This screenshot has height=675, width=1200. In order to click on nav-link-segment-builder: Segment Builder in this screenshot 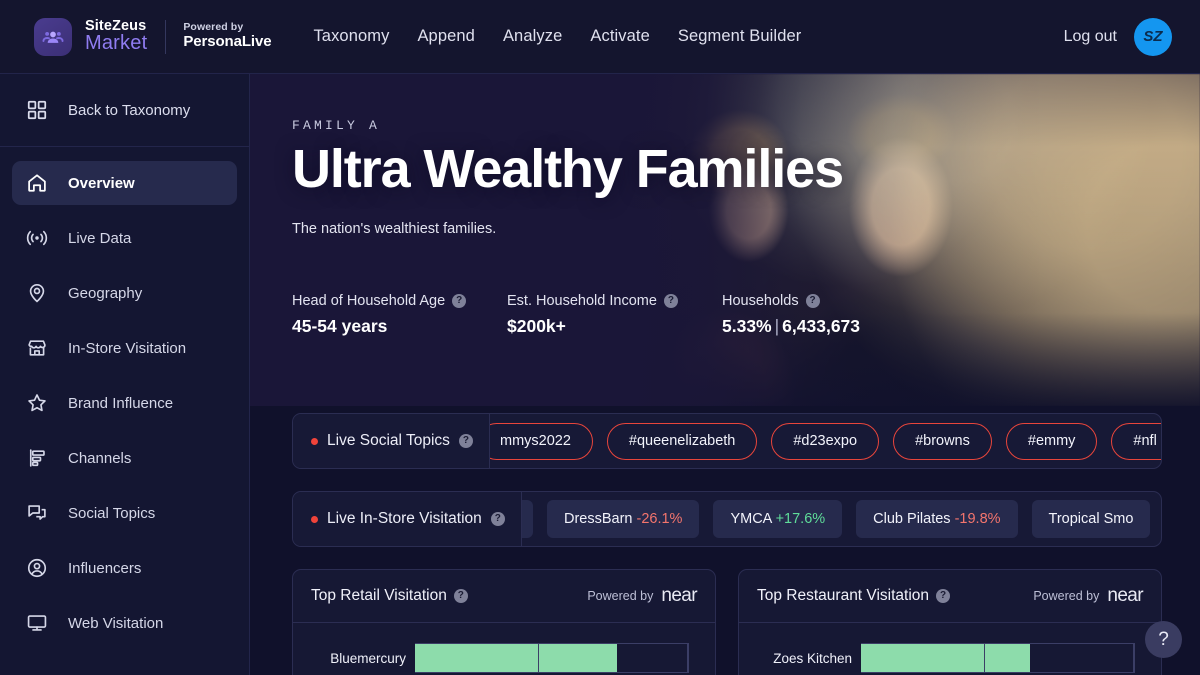, I will do `click(740, 36)`.